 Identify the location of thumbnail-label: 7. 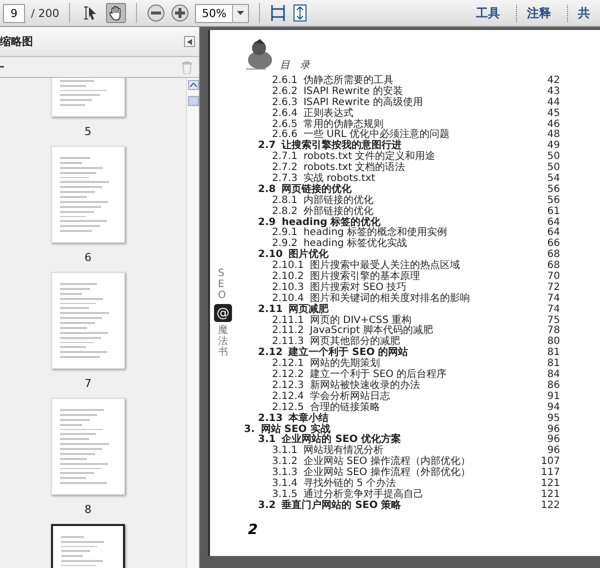
(88, 383).